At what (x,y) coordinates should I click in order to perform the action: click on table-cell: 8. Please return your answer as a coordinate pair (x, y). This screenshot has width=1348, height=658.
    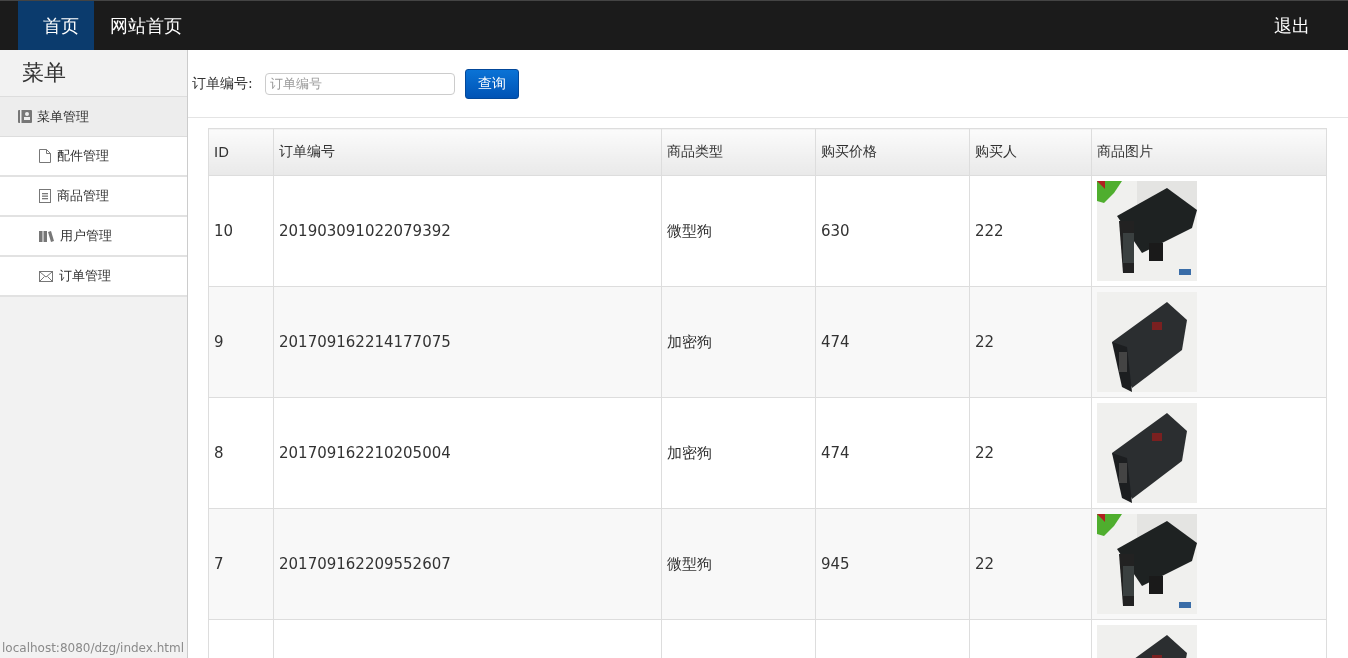
    Looking at the image, I should click on (241, 453).